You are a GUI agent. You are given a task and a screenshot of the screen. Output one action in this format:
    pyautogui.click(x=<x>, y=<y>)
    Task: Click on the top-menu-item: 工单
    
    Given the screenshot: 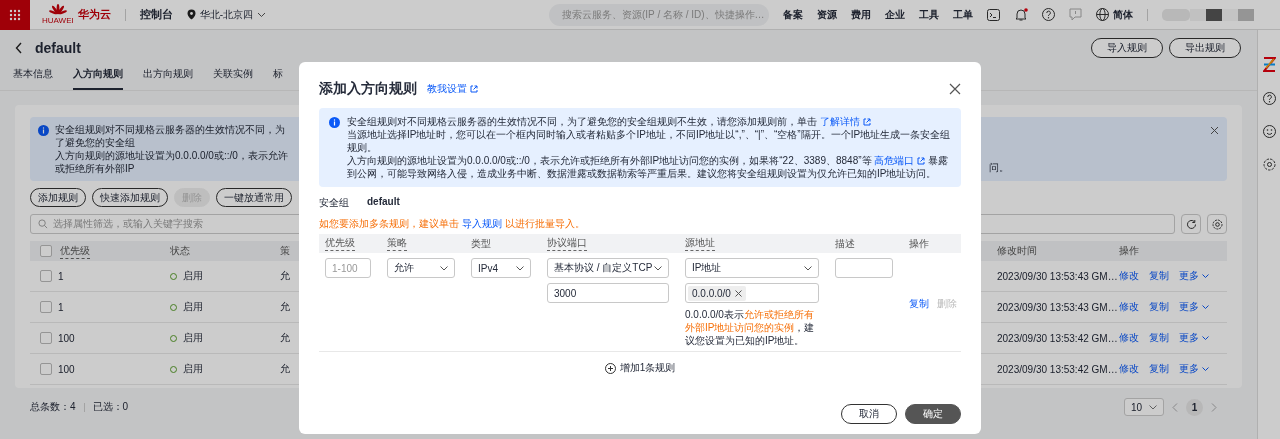 What is the action you would take?
    pyautogui.click(x=963, y=14)
    